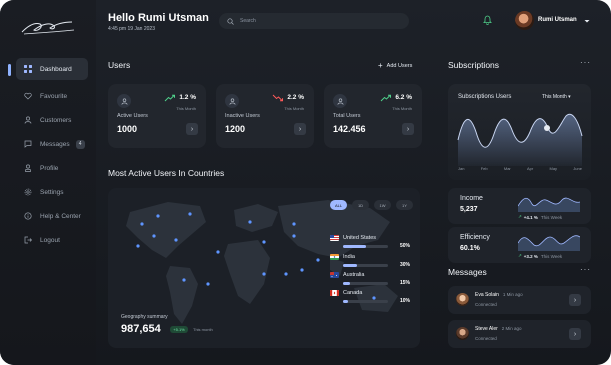 This screenshot has height=365, width=611. What do you see at coordinates (166, 173) in the screenshot?
I see `countries-section-title: Most Active Users In Countries` at bounding box center [166, 173].